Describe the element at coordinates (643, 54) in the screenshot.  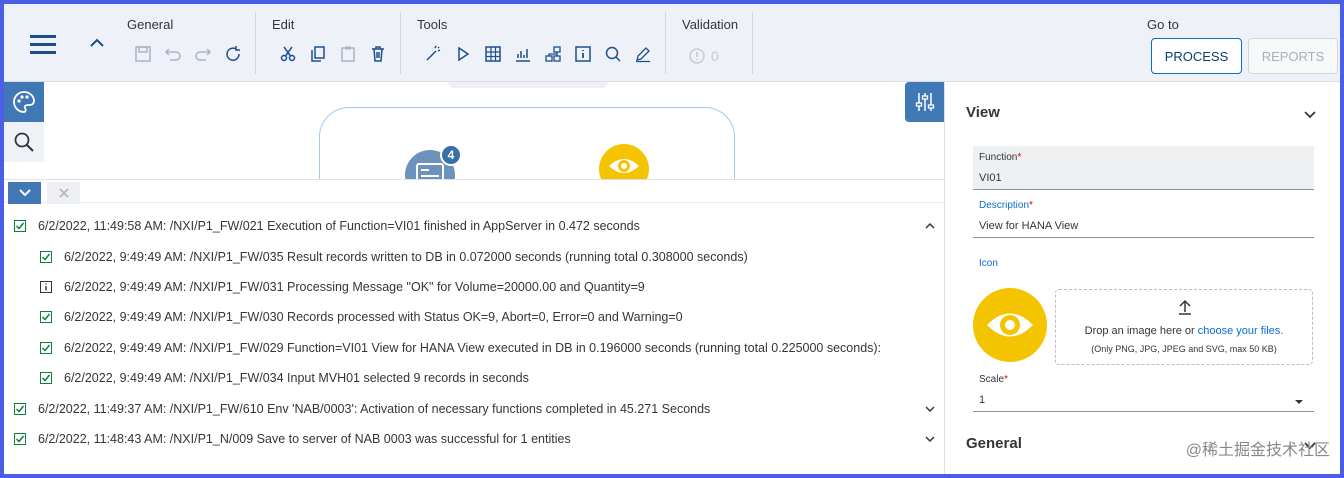
I see `edit-pen-icon` at that location.